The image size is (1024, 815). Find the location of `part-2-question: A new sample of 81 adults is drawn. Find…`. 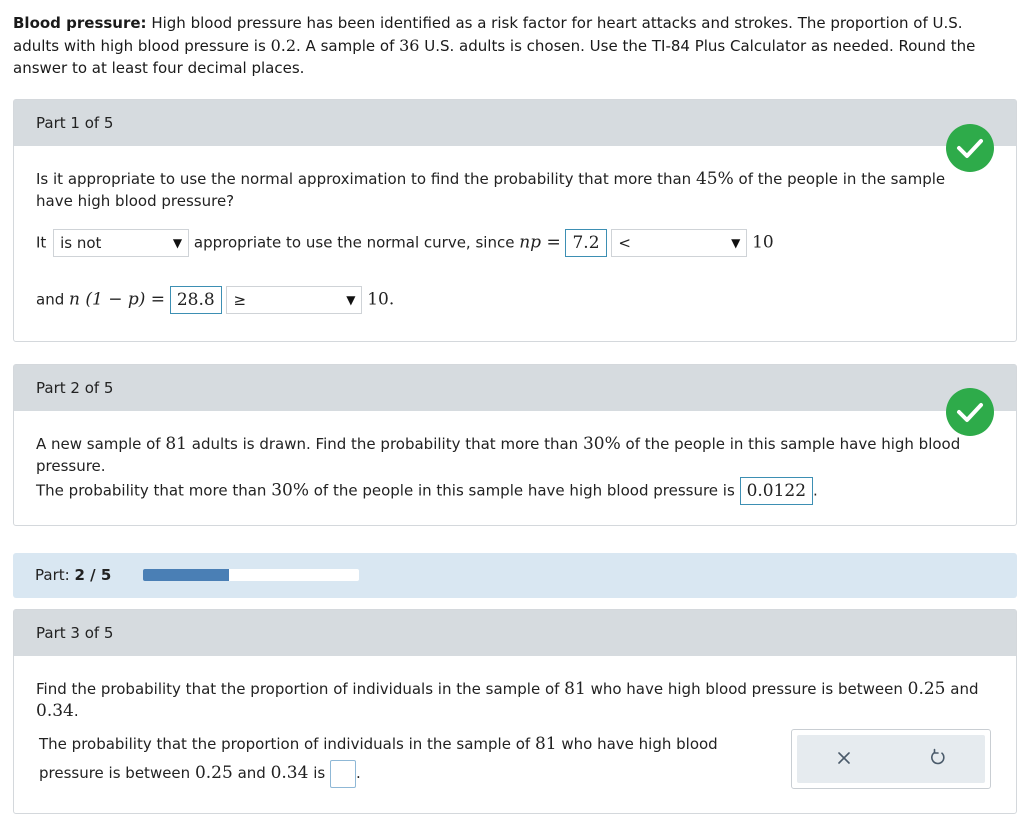

part-2-question: A new sample of 81 adults is drawn. Find… is located at coordinates (498, 454).